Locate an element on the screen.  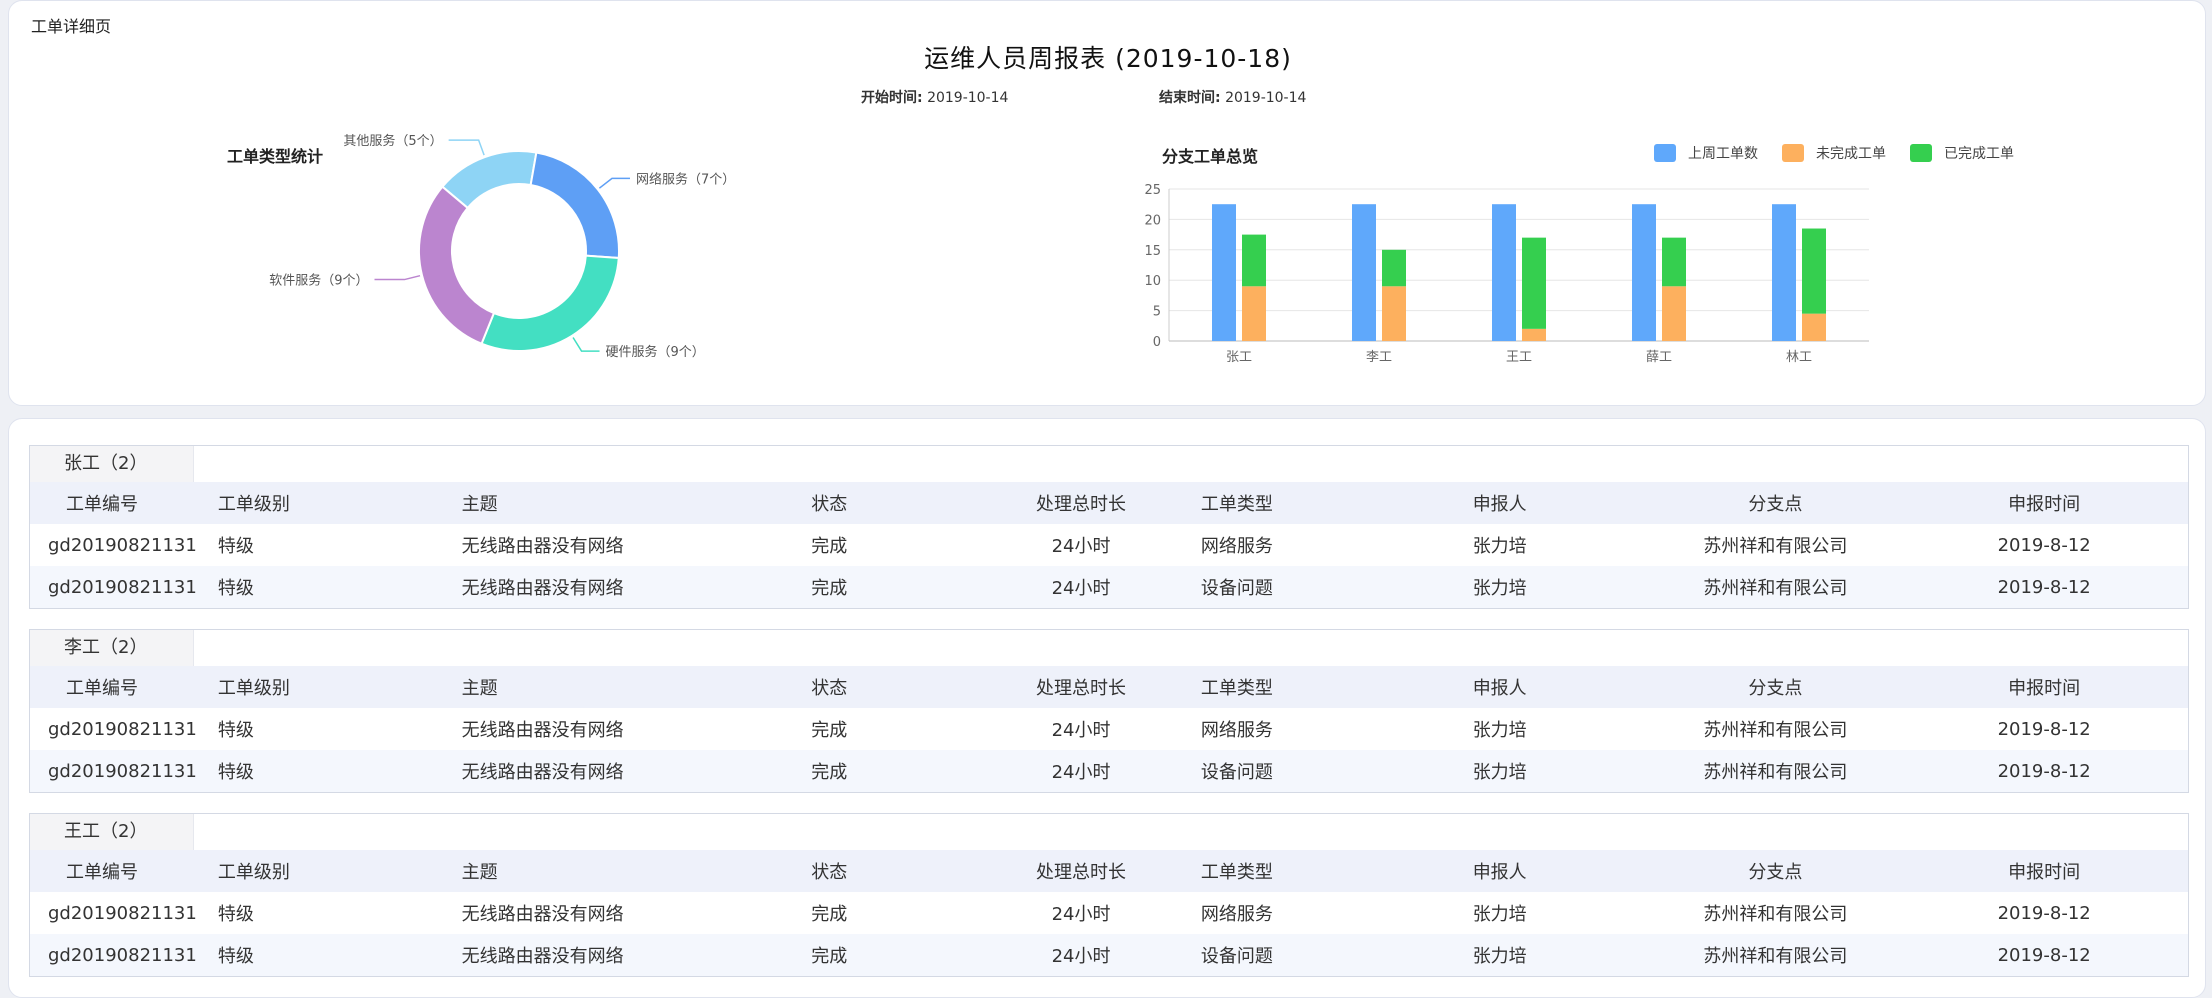
table-header-row: 工单编号 工单级别 主题 状态 处理总时长 工单类型 申报人 分支点 申报时间 is located at coordinates (1109, 503).